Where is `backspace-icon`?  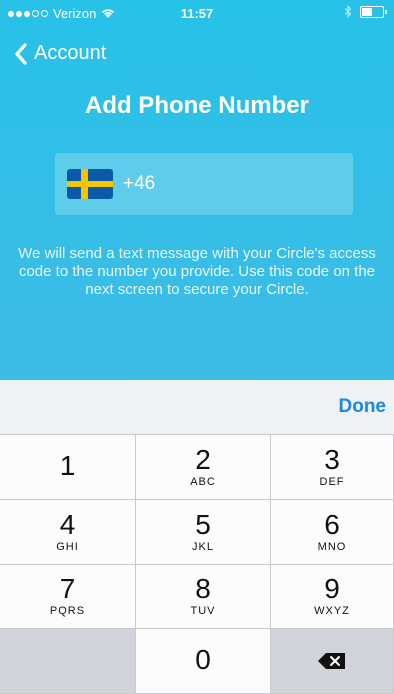
backspace-icon is located at coordinates (331, 661).